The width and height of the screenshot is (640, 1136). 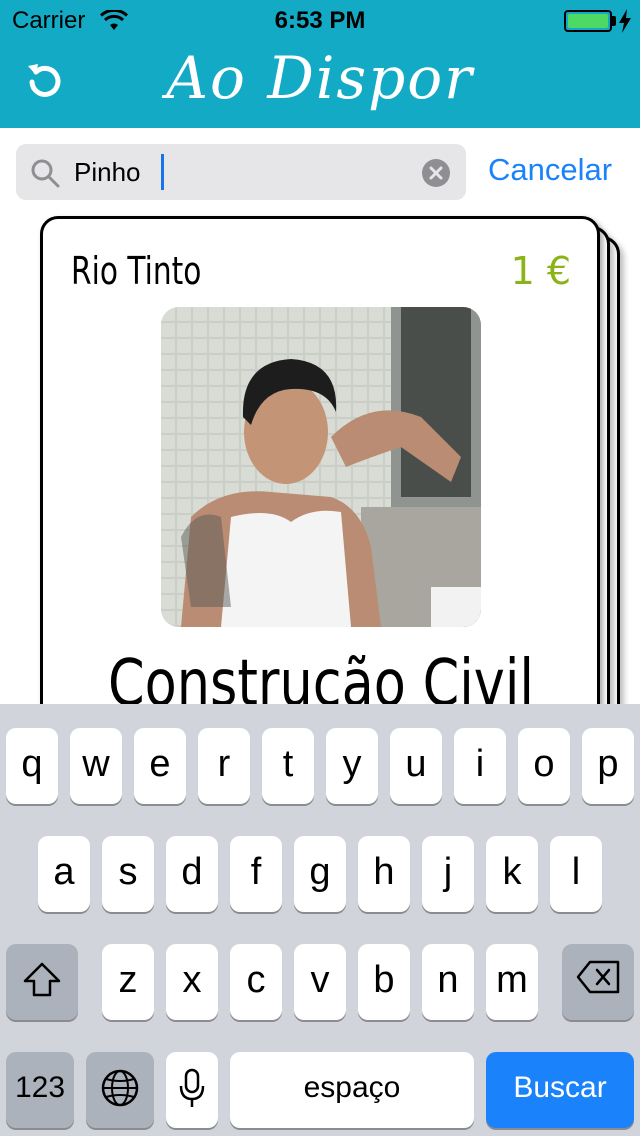 What do you see at coordinates (512, 874) in the screenshot?
I see `key-k: k` at bounding box center [512, 874].